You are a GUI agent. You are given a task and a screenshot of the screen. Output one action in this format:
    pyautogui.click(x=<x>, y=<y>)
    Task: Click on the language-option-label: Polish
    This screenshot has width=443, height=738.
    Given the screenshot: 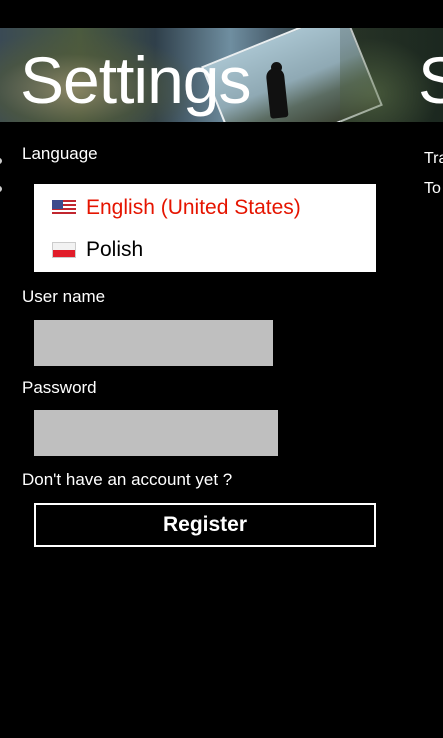 What is the action you would take?
    pyautogui.click(x=115, y=249)
    